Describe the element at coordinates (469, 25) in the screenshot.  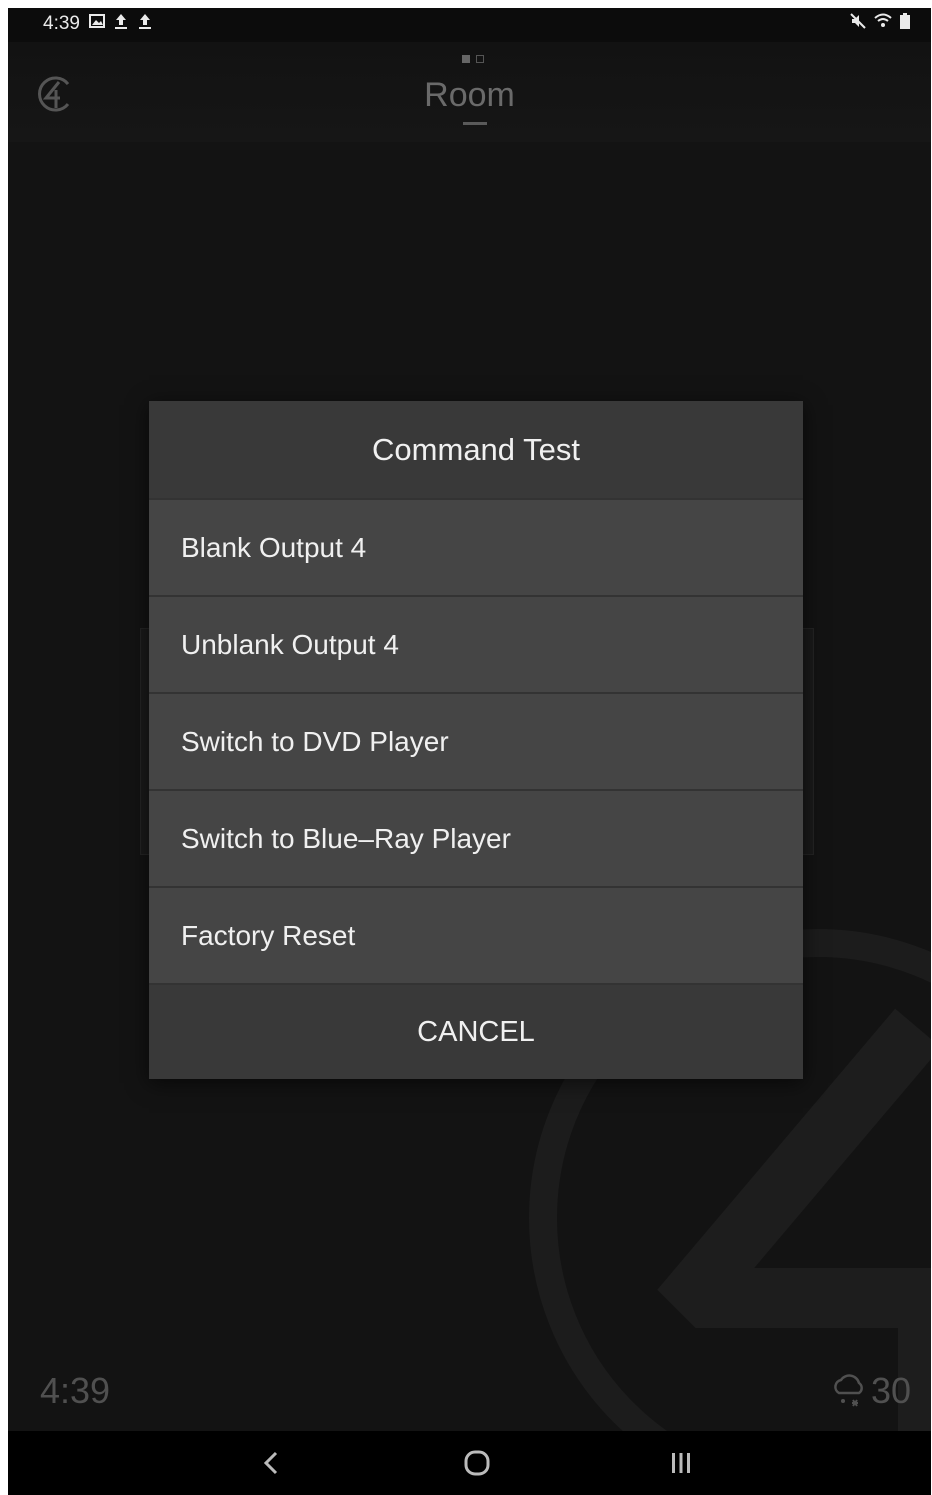
I see `status-bar: 4:39` at that location.